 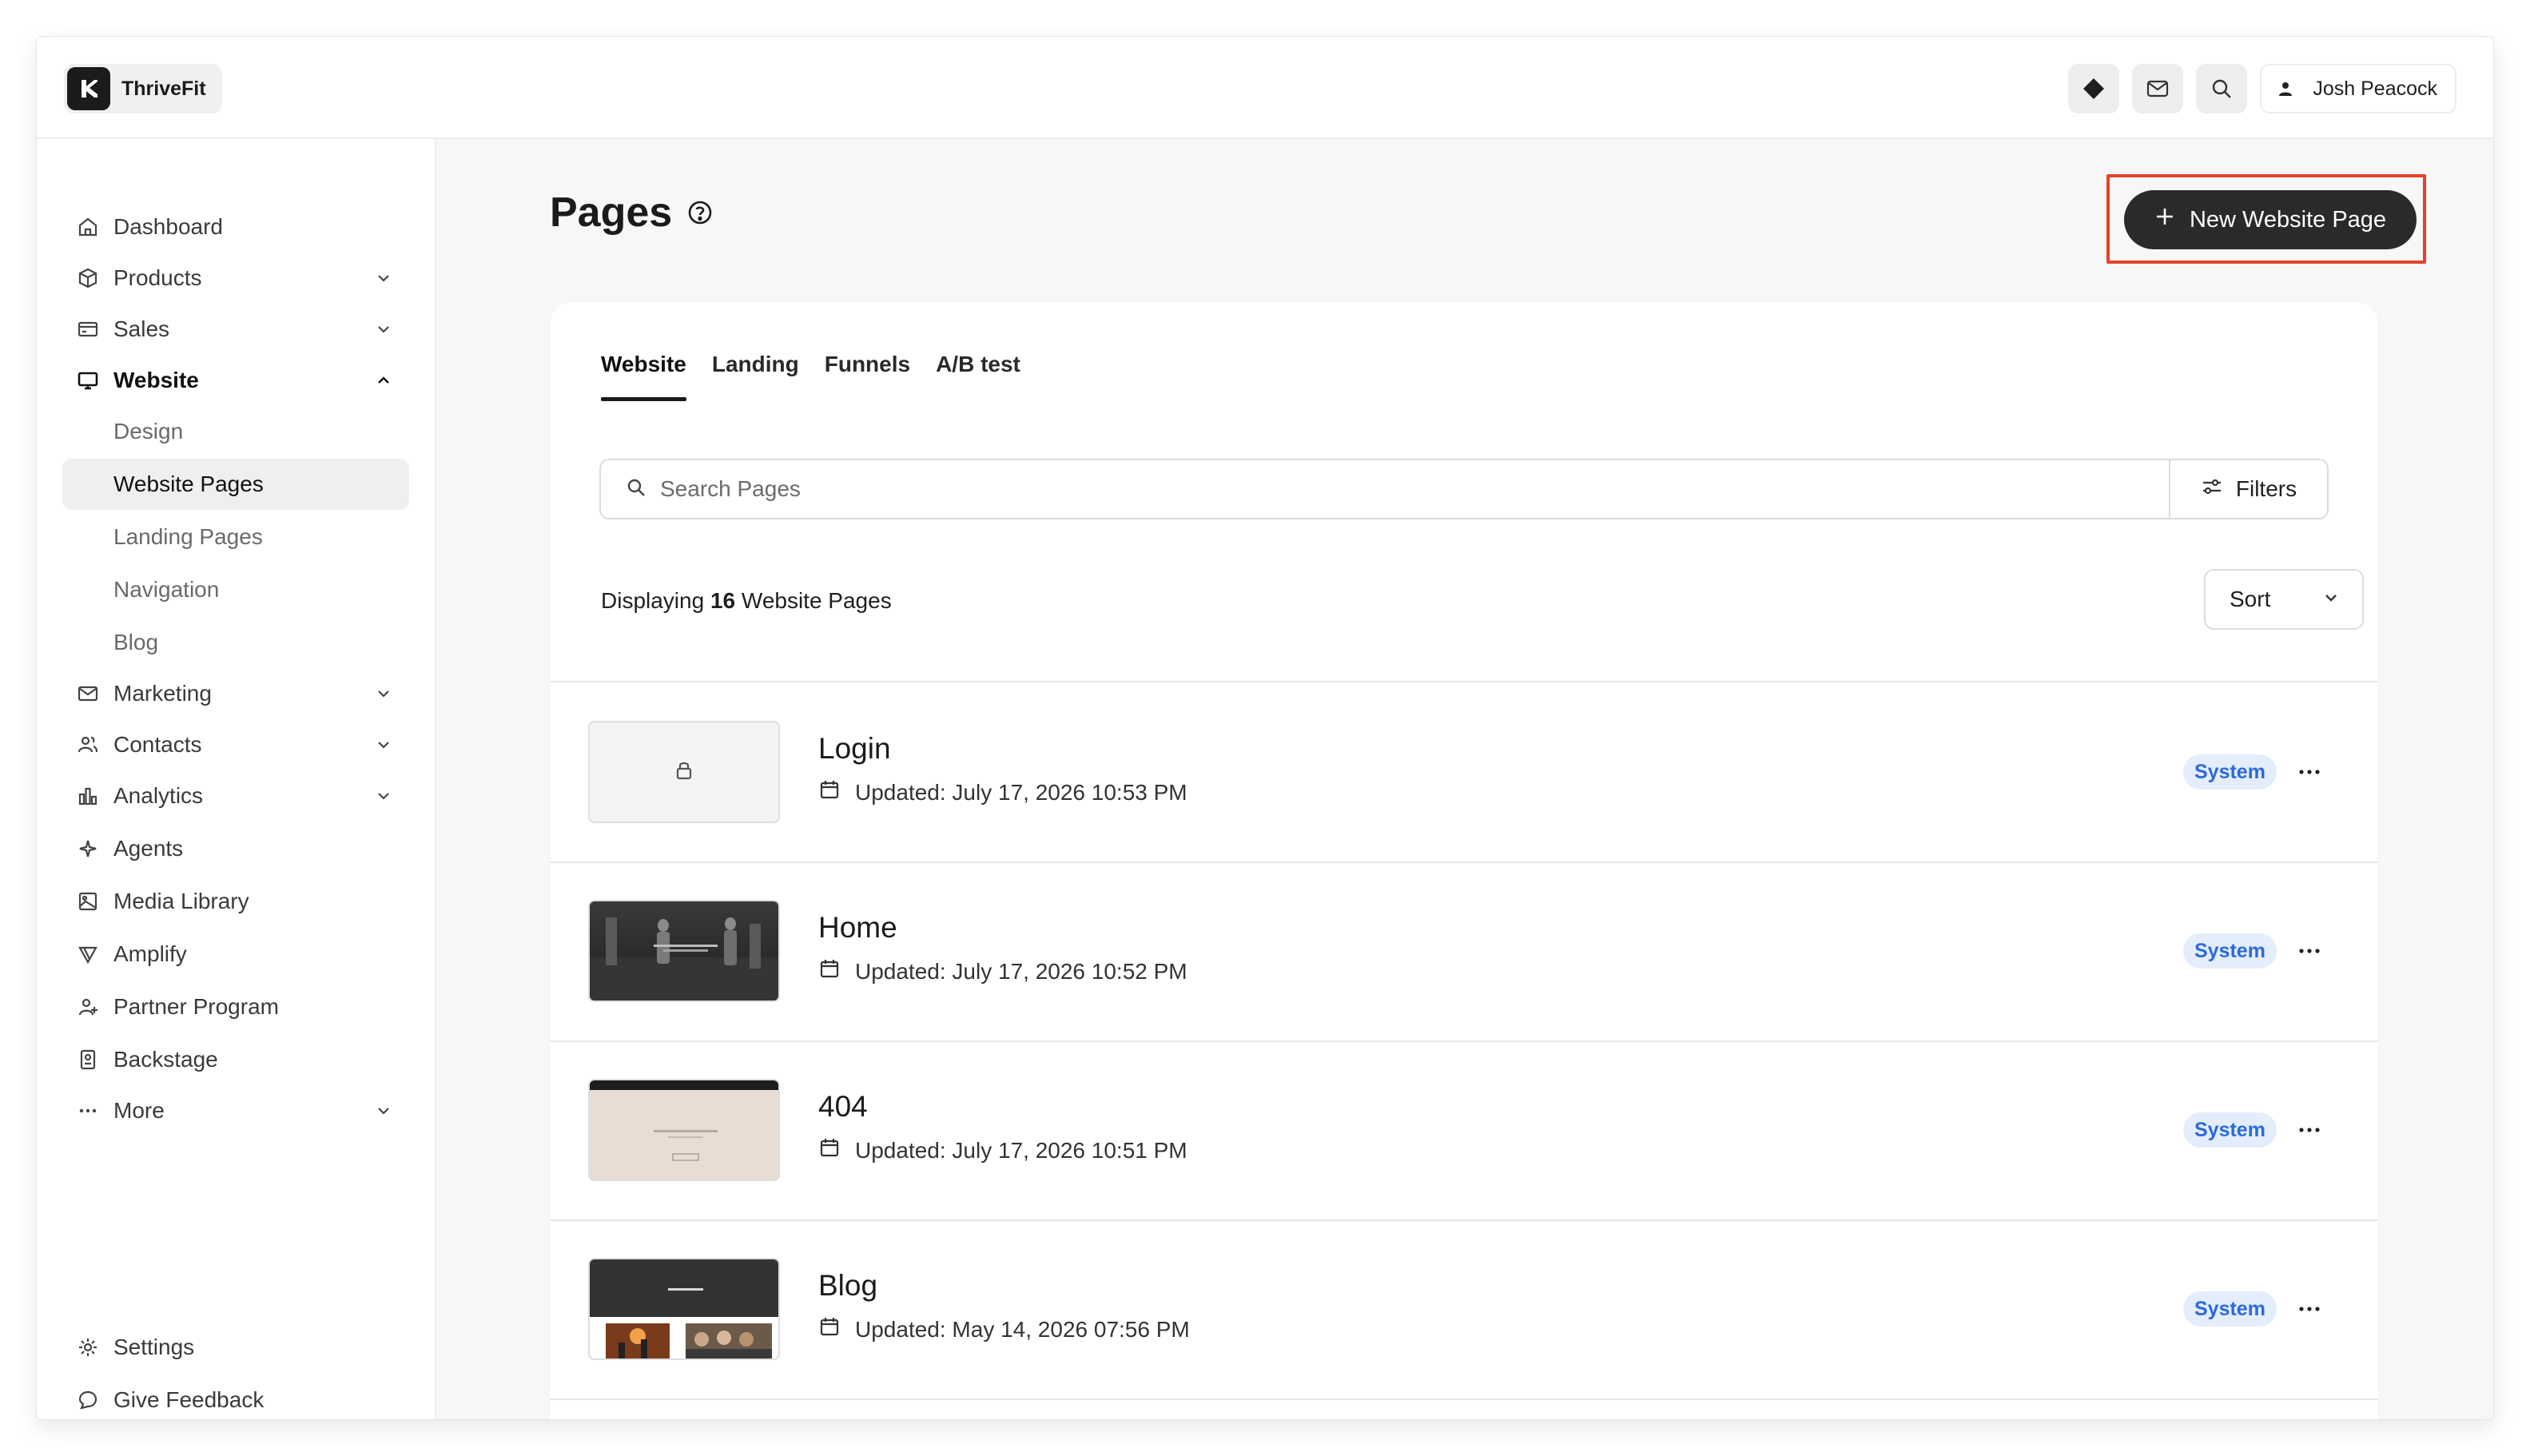 I want to click on sidebar-item-partner-program: Partner Program, so click(x=236, y=1006).